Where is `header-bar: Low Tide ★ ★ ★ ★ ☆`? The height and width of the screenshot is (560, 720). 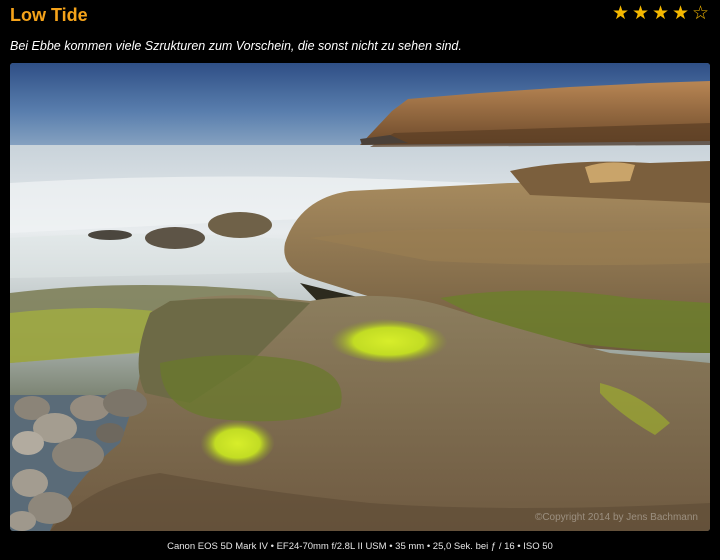 header-bar: Low Tide ★ ★ ★ ★ ☆ is located at coordinates (360, 15).